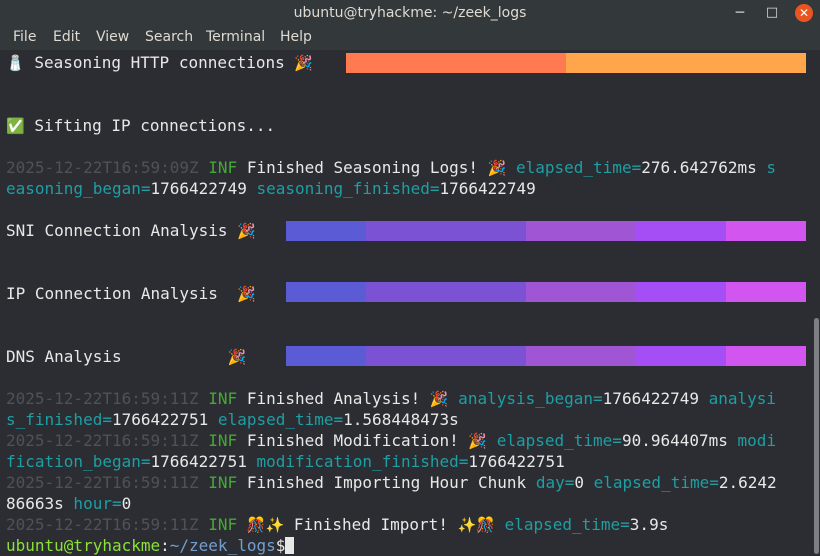 The width and height of the screenshot is (820, 556). Describe the element at coordinates (699, 167) in the screenshot. I see `log-value: 276.642762ms` at that location.